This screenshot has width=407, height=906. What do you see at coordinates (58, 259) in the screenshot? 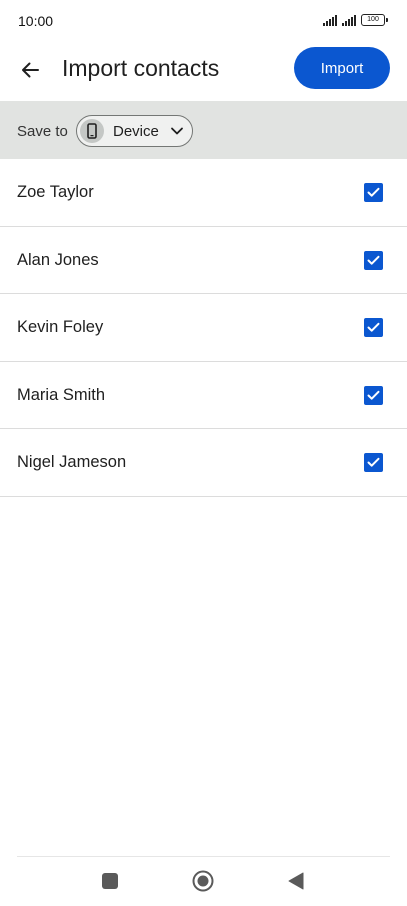
I see `contact-name: Alan Jones` at bounding box center [58, 259].